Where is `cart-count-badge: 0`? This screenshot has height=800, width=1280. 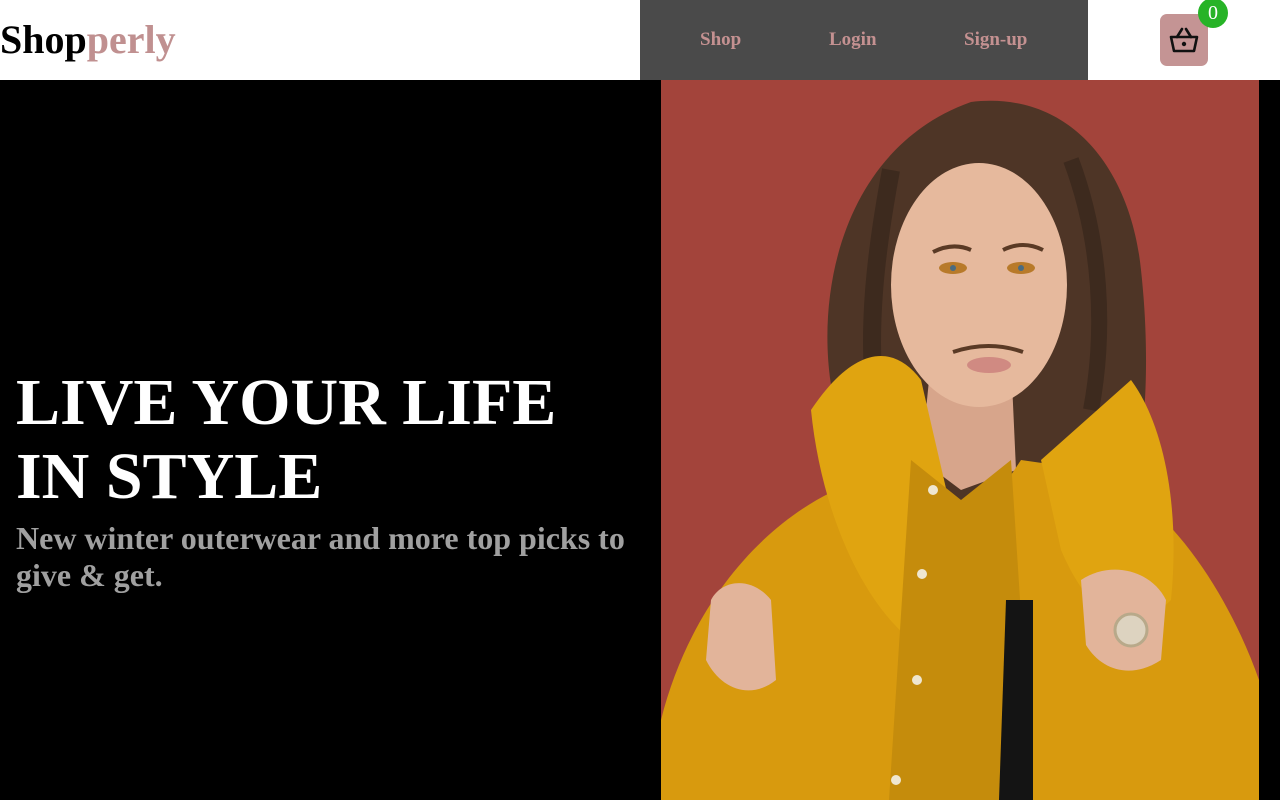
cart-count-badge: 0 is located at coordinates (1213, 14).